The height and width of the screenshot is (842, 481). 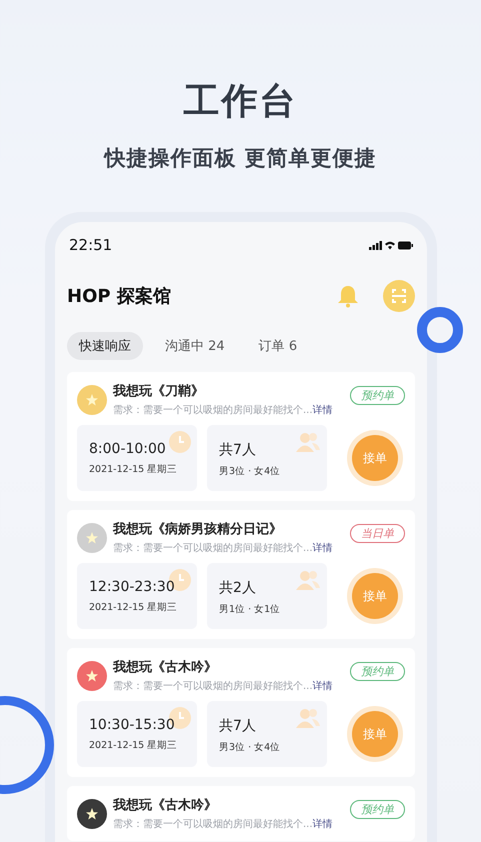 What do you see at coordinates (198, 529) in the screenshot?
I see `order-title: 我想玩《病娇男孩精分日记》` at bounding box center [198, 529].